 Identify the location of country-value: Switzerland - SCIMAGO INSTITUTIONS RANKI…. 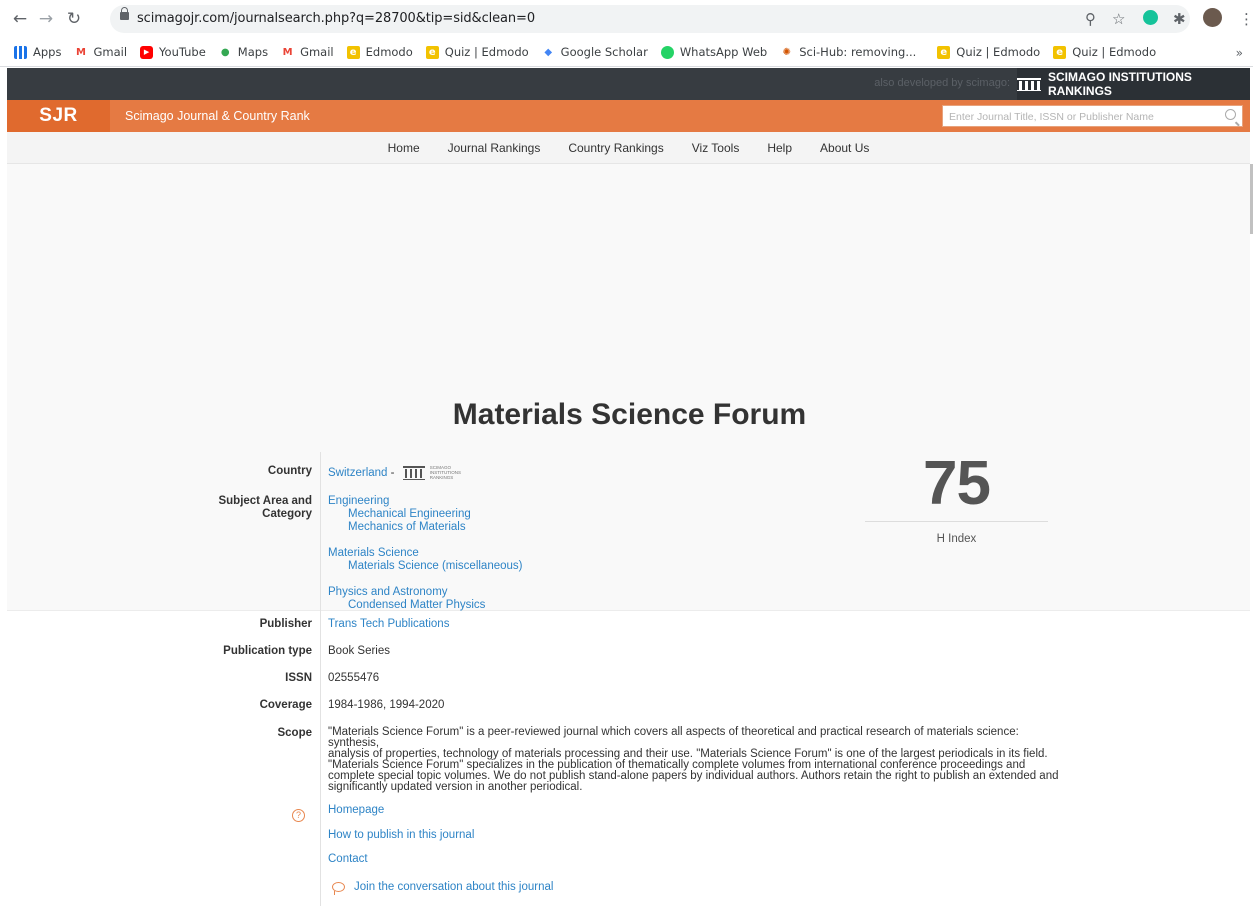
(400, 473).